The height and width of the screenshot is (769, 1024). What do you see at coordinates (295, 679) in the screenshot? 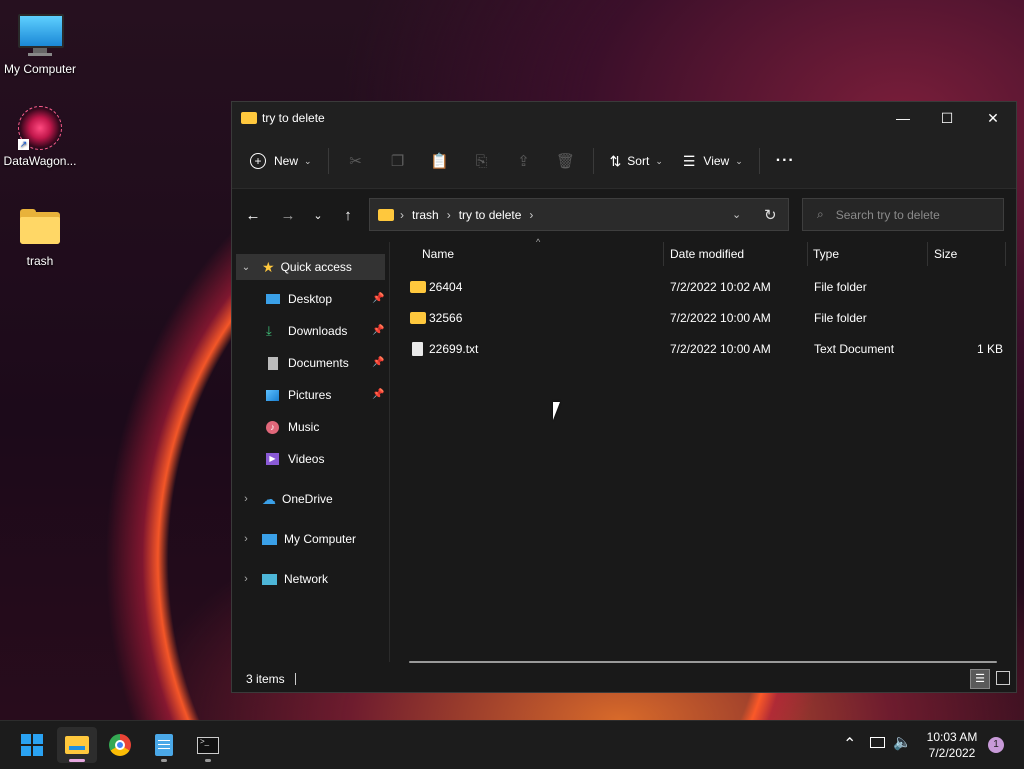
I see `status-divider` at bounding box center [295, 679].